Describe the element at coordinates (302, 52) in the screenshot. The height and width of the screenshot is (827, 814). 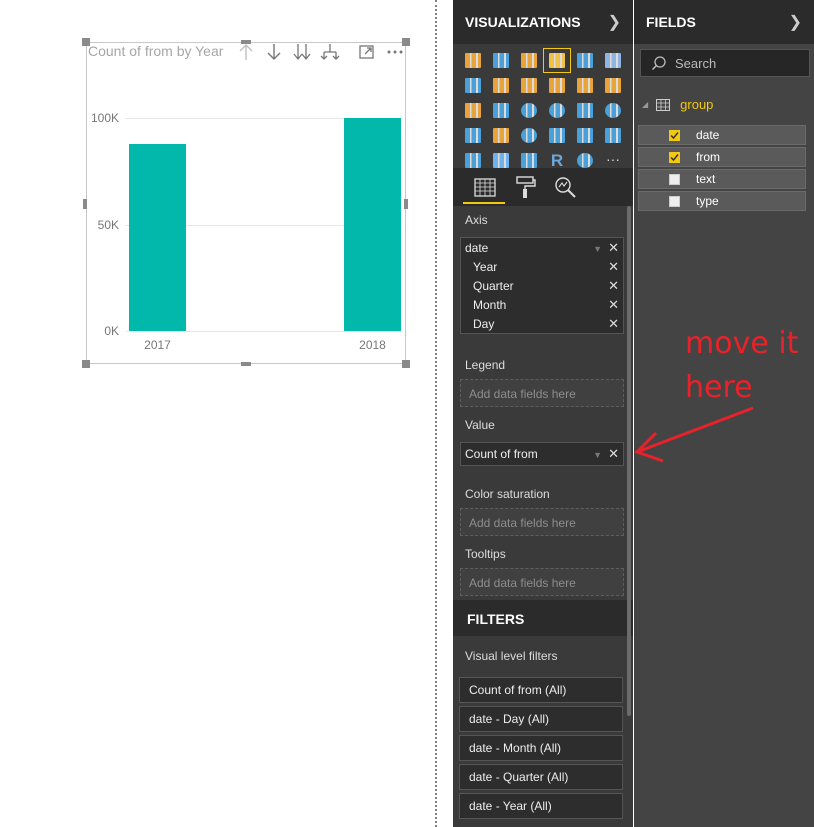
I see `expand-all-icon` at that location.